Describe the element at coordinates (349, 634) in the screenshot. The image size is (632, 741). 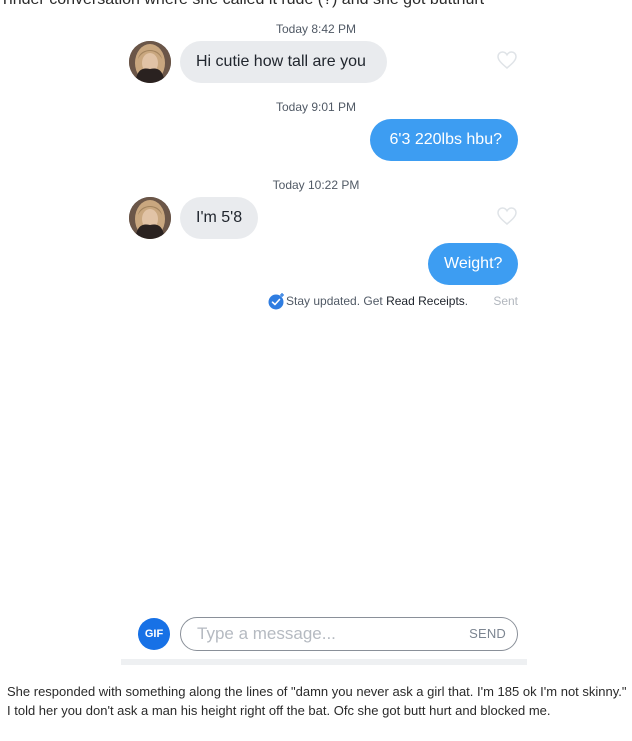
I see `message-input` at that location.